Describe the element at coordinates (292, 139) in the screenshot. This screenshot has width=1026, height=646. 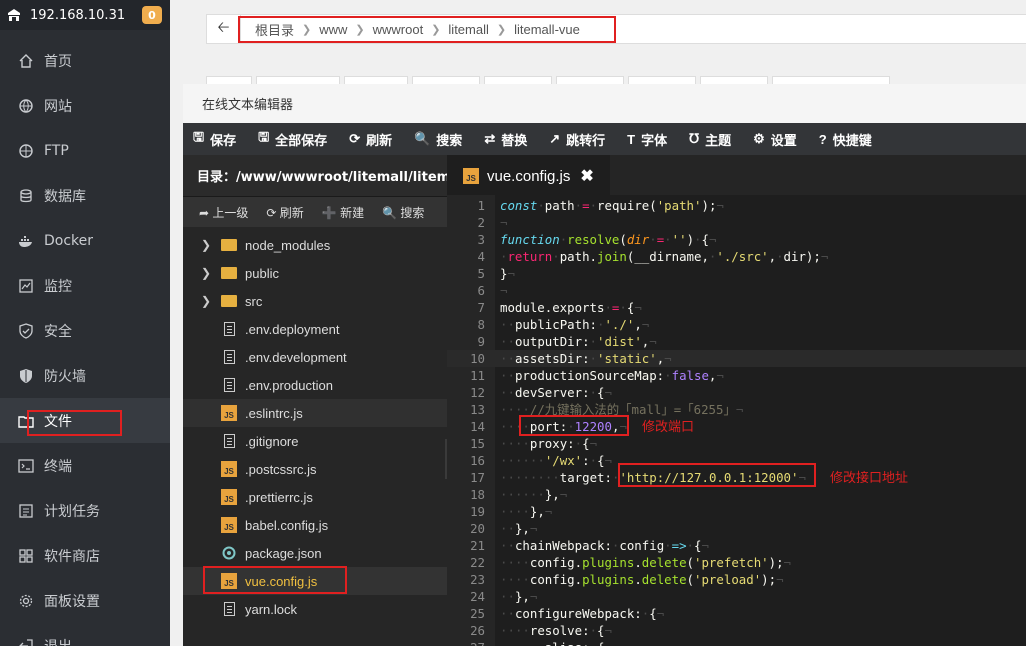
I see `toolbar-button-save-all: 🖫 全部保存` at that location.